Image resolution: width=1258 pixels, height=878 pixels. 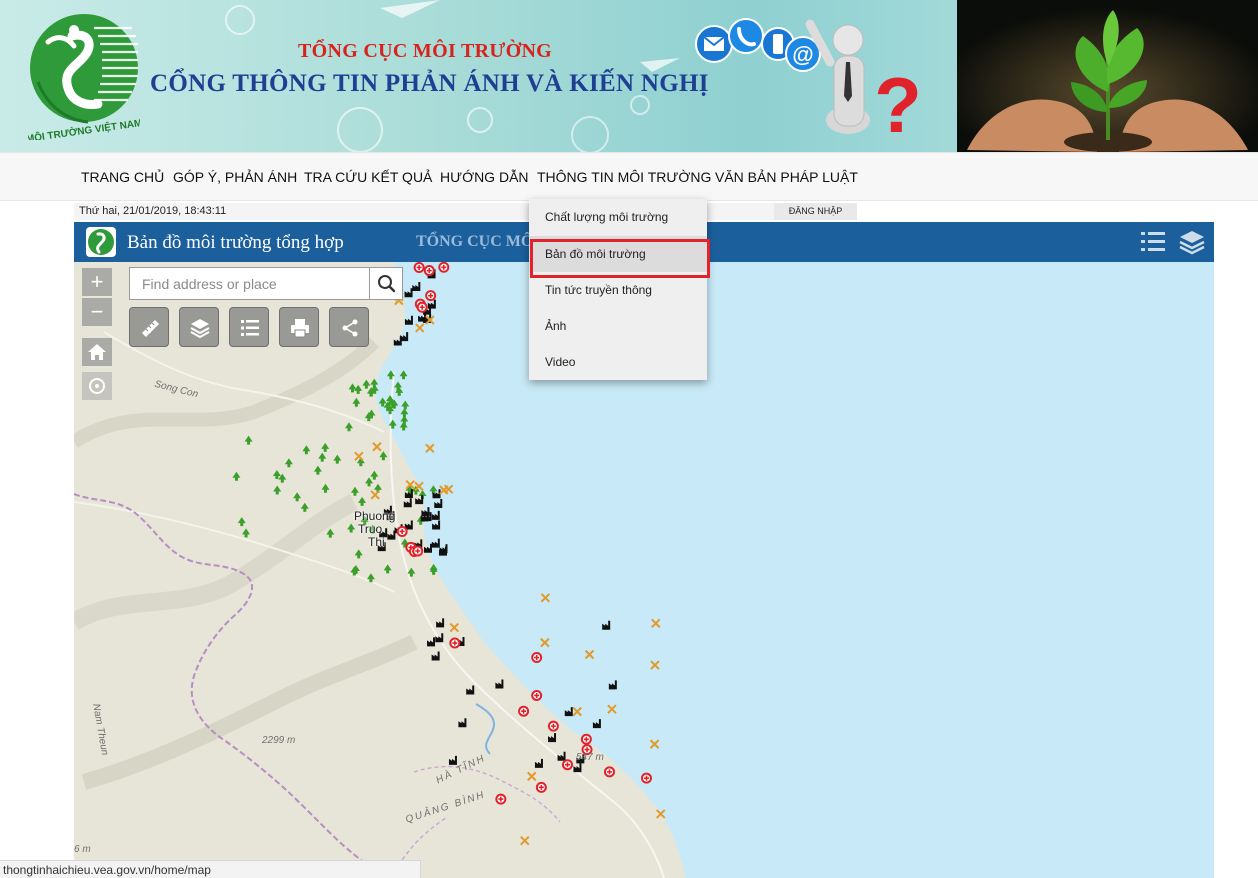 I want to click on address-search, so click(x=266, y=283).